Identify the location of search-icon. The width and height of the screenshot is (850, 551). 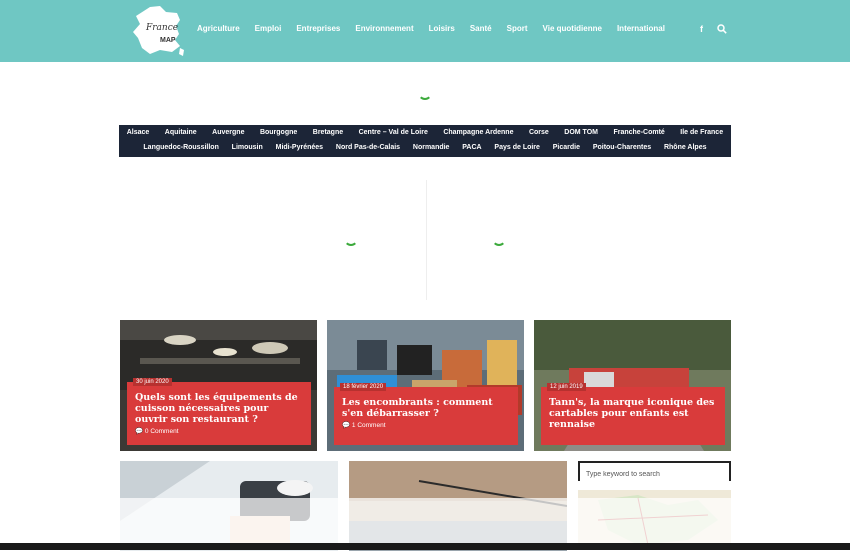
(722, 30).